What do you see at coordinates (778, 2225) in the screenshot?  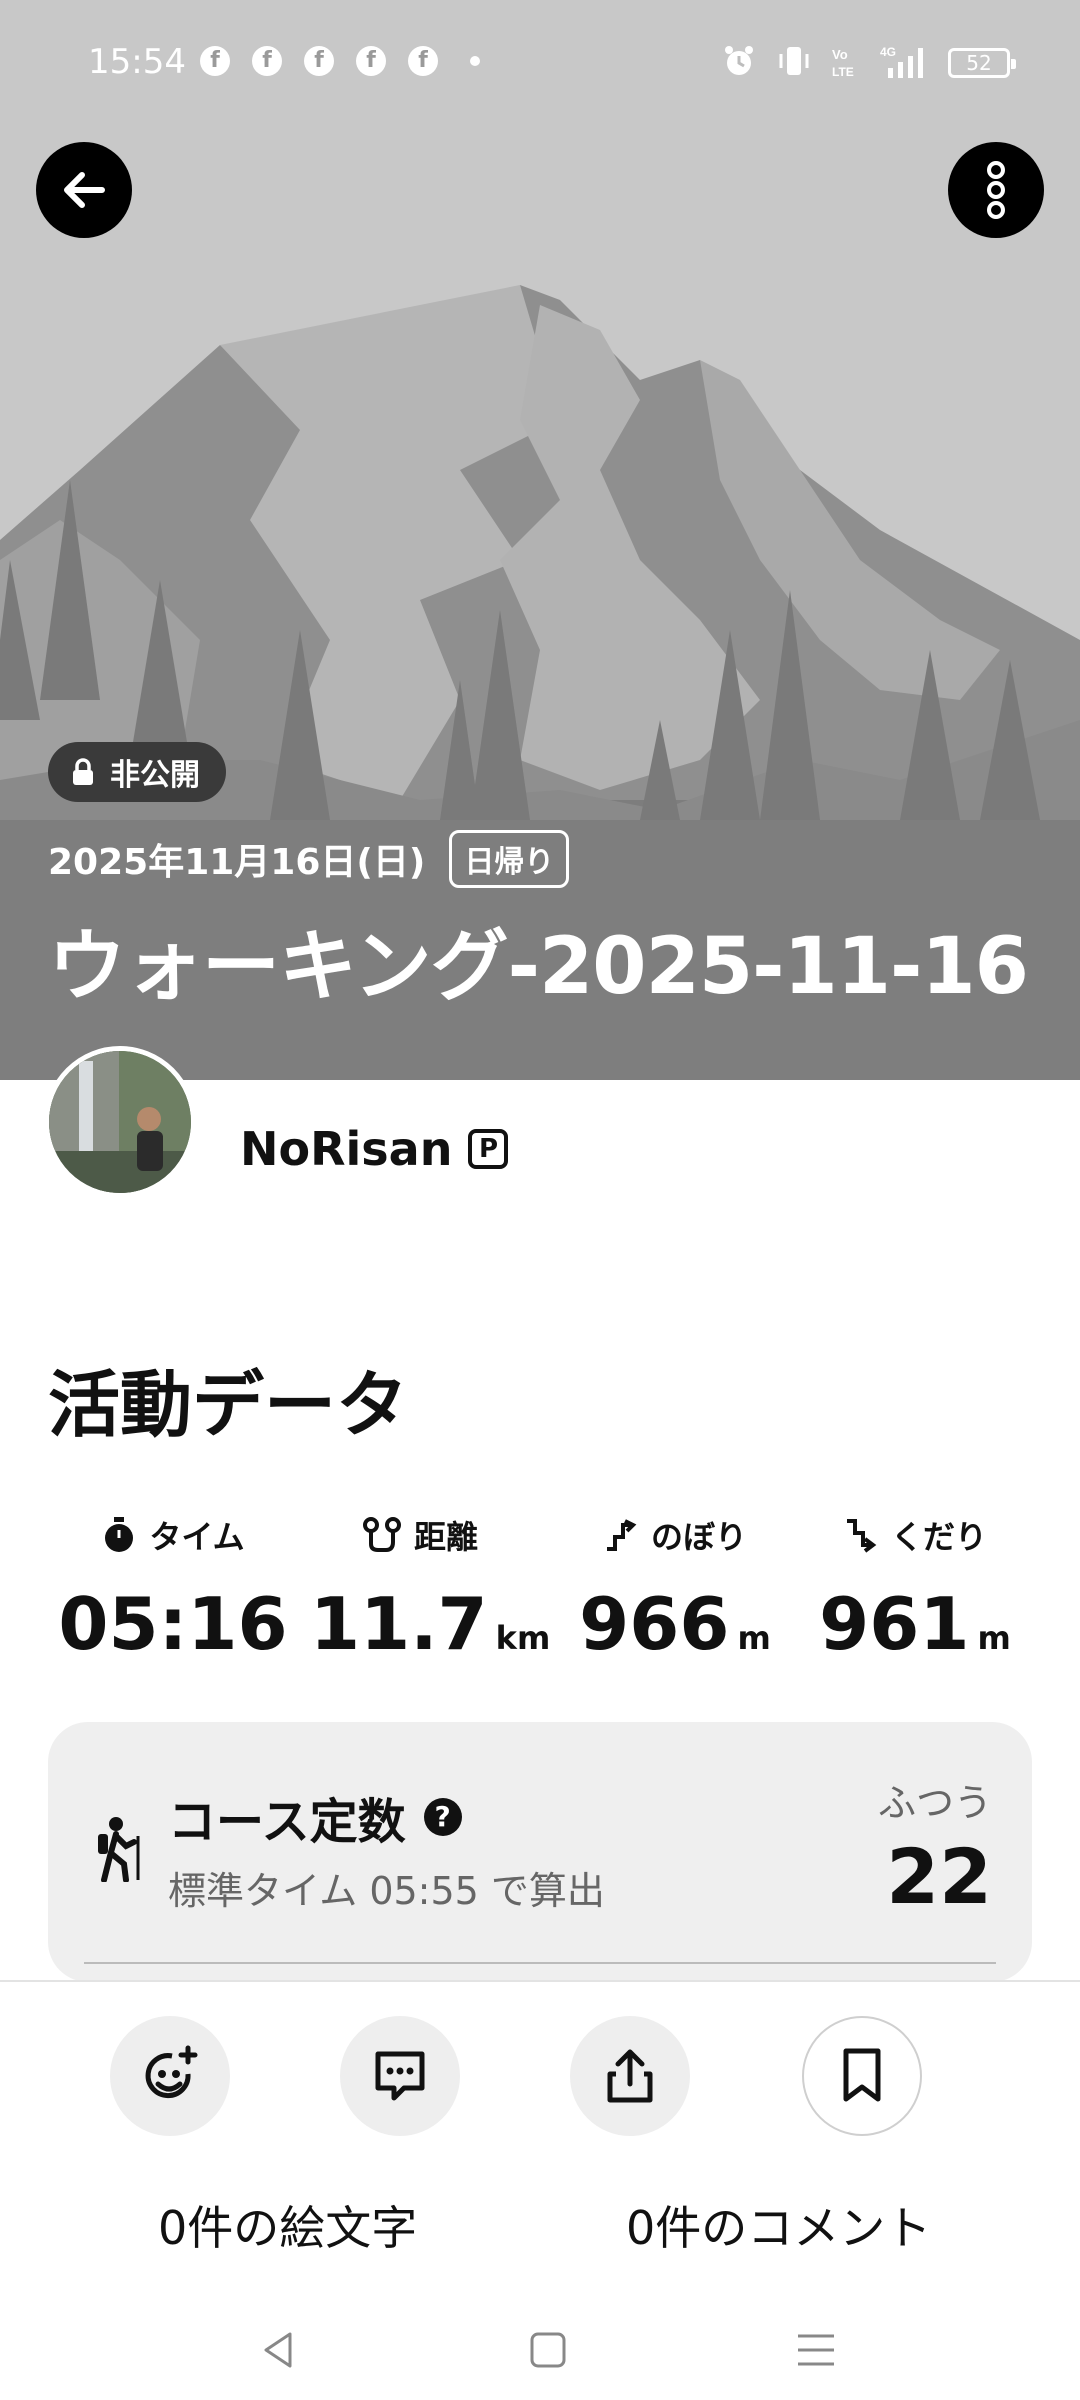 I see `comment-count-label: 0件のコメント` at bounding box center [778, 2225].